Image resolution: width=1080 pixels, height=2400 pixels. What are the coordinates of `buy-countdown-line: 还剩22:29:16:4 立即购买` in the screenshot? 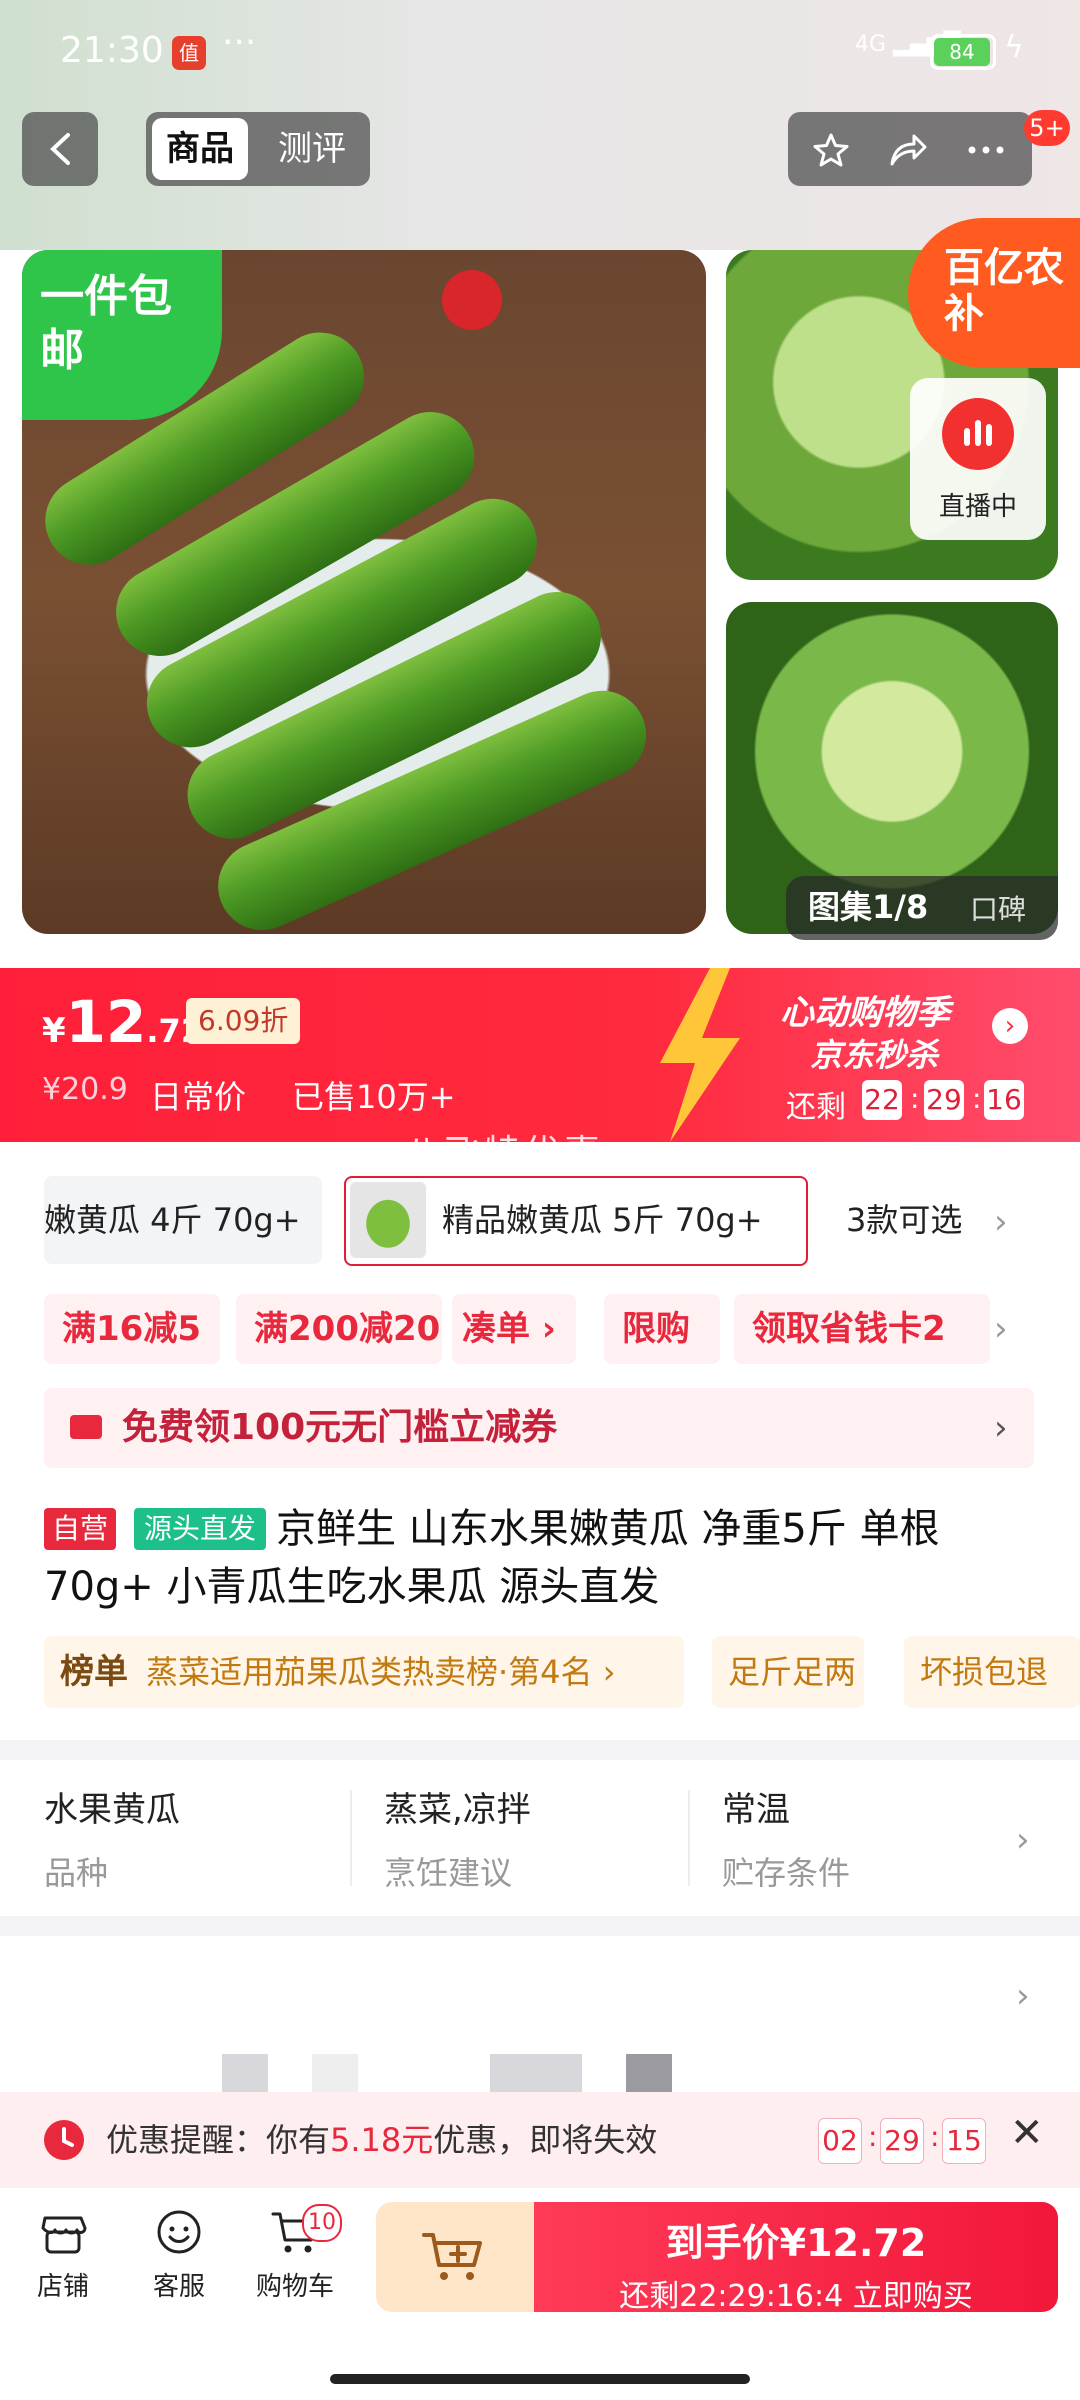 It's located at (796, 2293).